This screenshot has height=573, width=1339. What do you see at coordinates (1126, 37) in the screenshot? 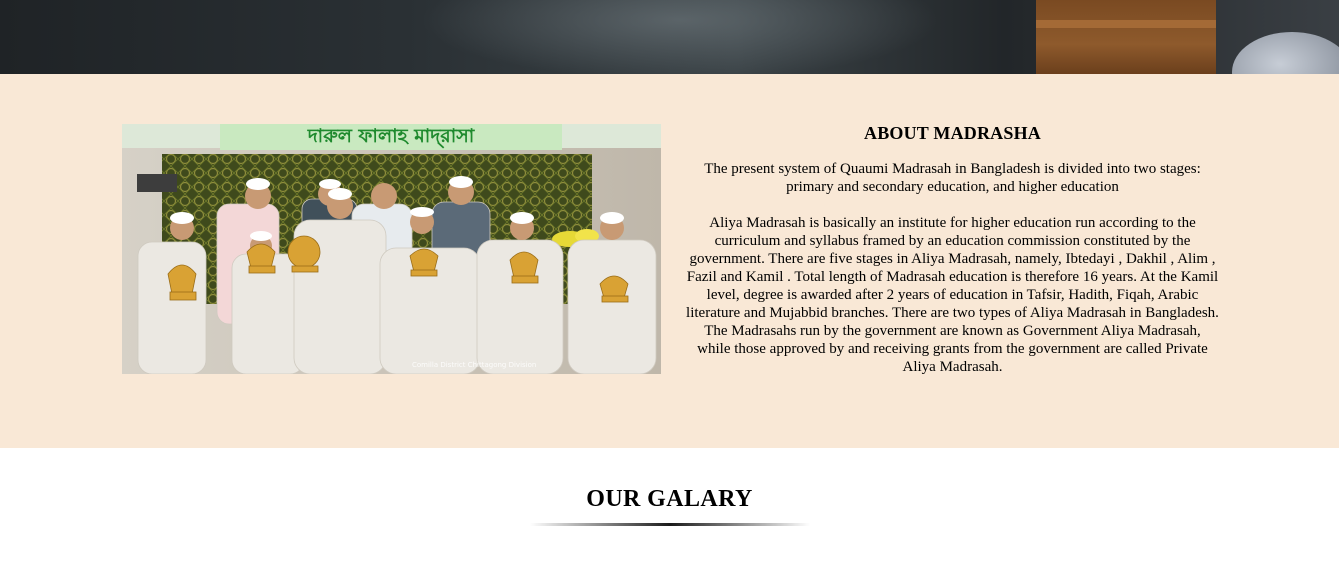
I see `hero-wooden-shelf` at bounding box center [1126, 37].